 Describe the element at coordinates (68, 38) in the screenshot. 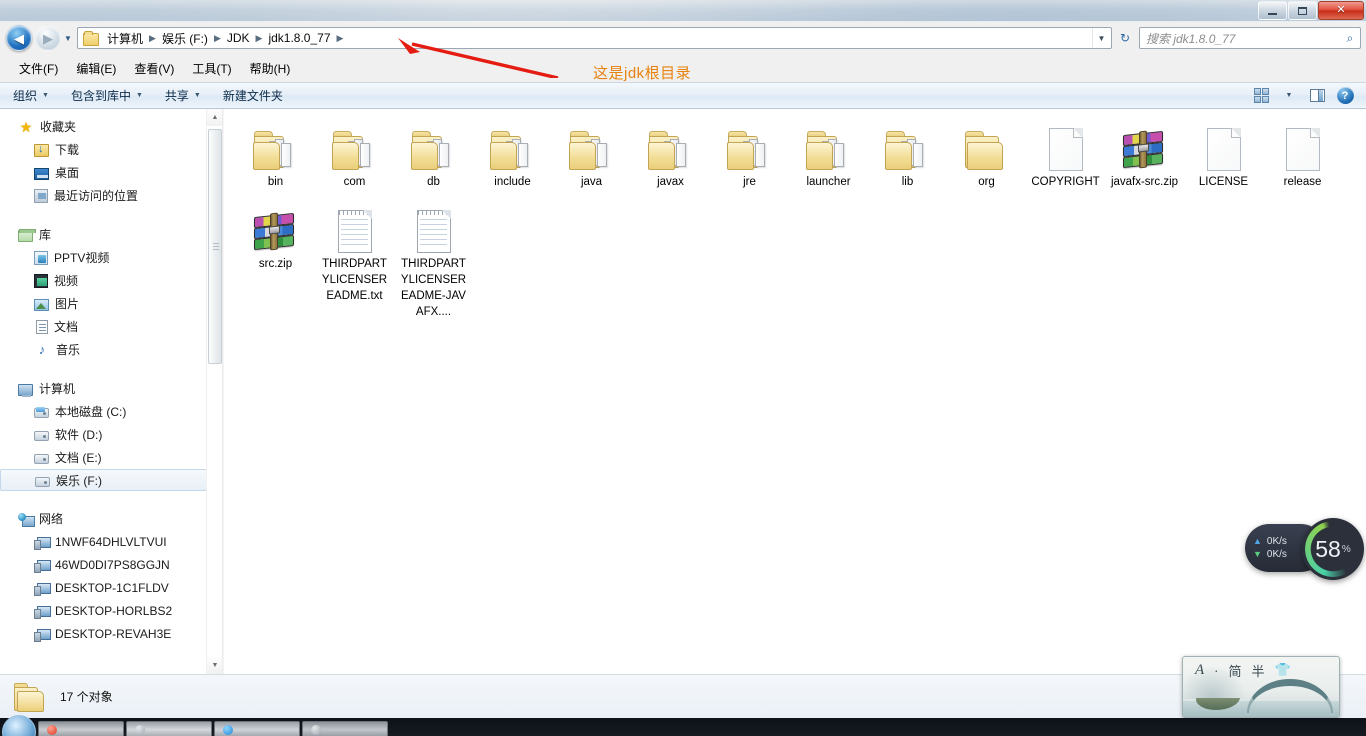

I see `recent-pages-dropdown: ▼` at that location.